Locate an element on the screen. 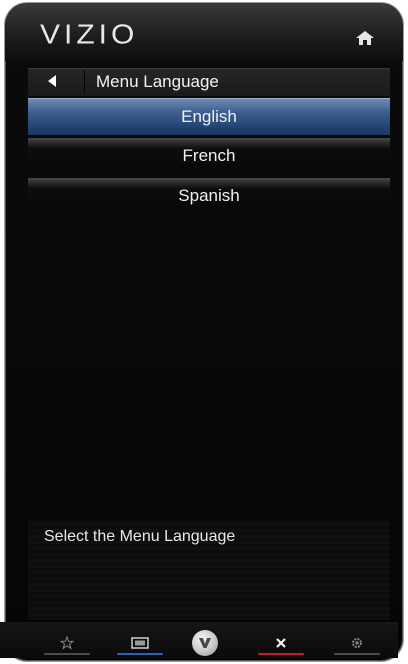 The image size is (408, 664). vizio-v-button is located at coordinates (205, 643).